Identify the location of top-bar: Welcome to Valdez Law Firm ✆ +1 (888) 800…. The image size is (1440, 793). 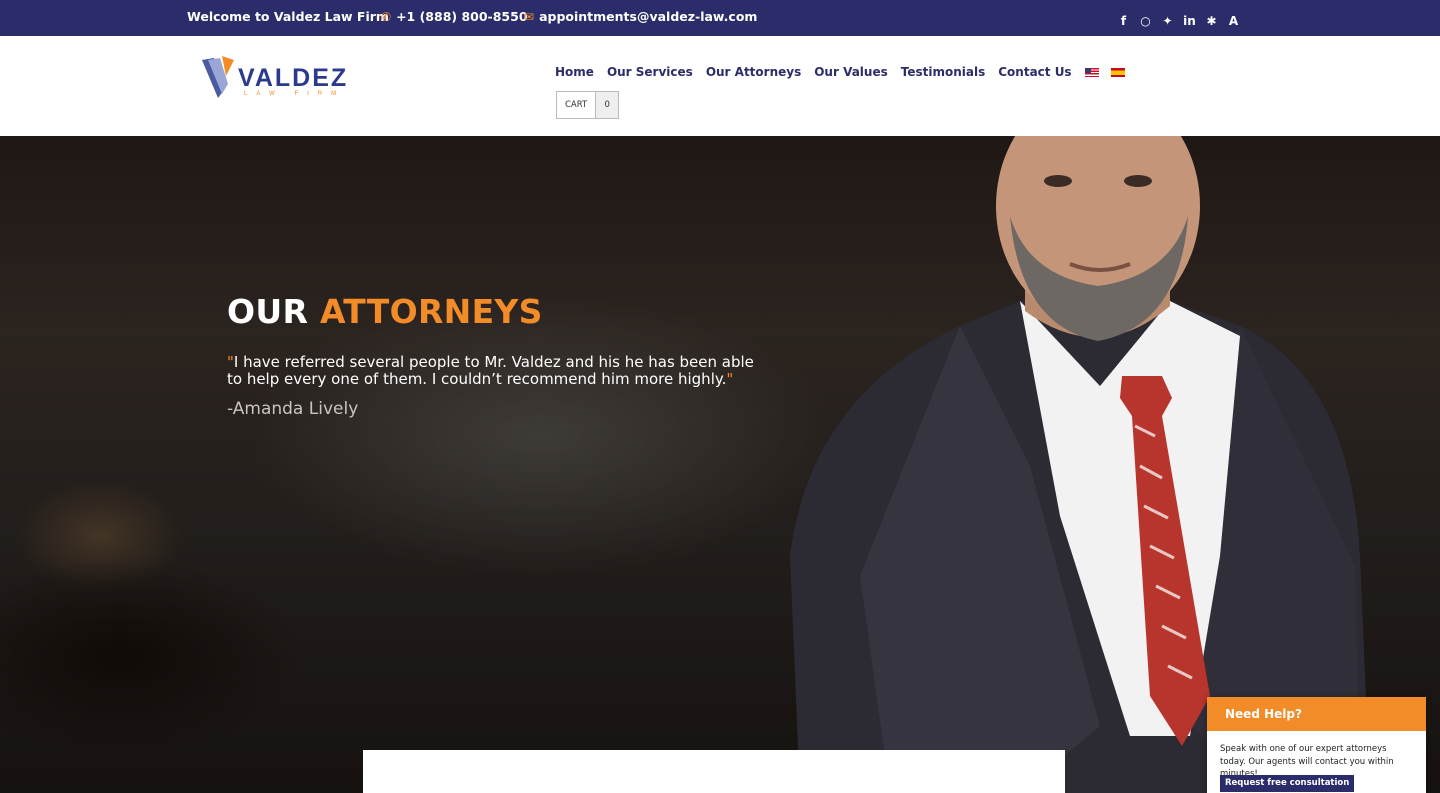
(720, 18).